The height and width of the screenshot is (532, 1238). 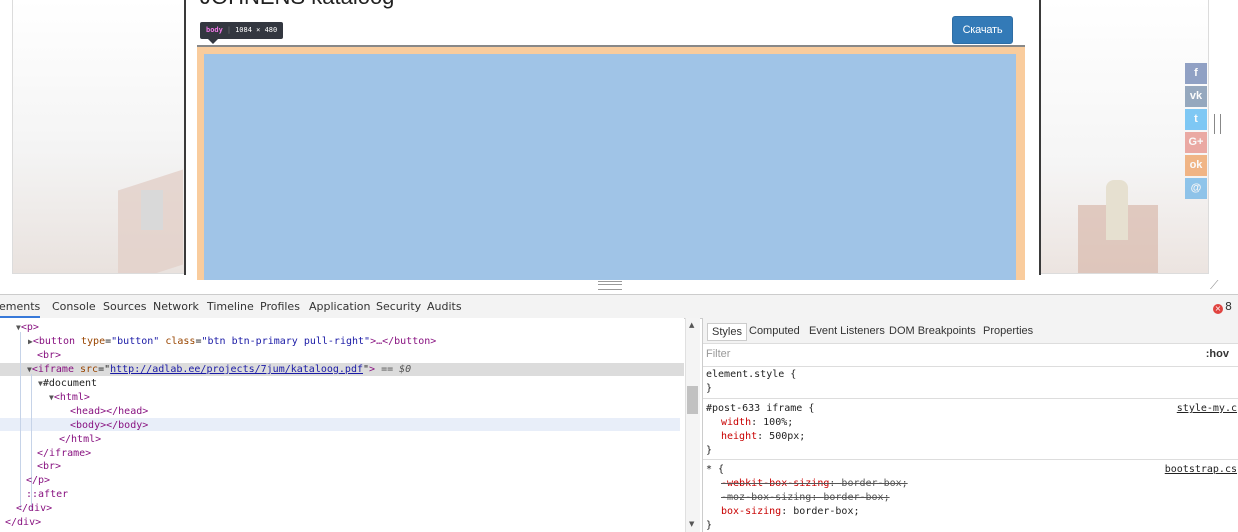 I want to click on dom-node-body: <body></body>, so click(x=109, y=426).